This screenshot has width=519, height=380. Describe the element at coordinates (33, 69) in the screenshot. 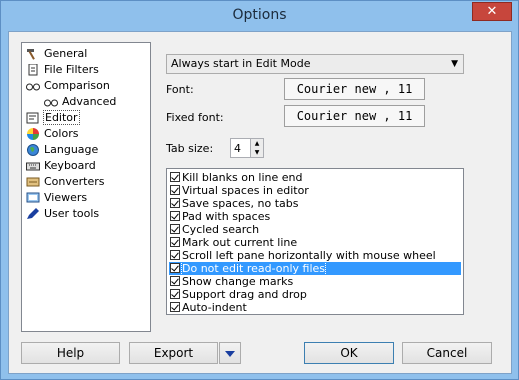

I see `document-icon` at that location.